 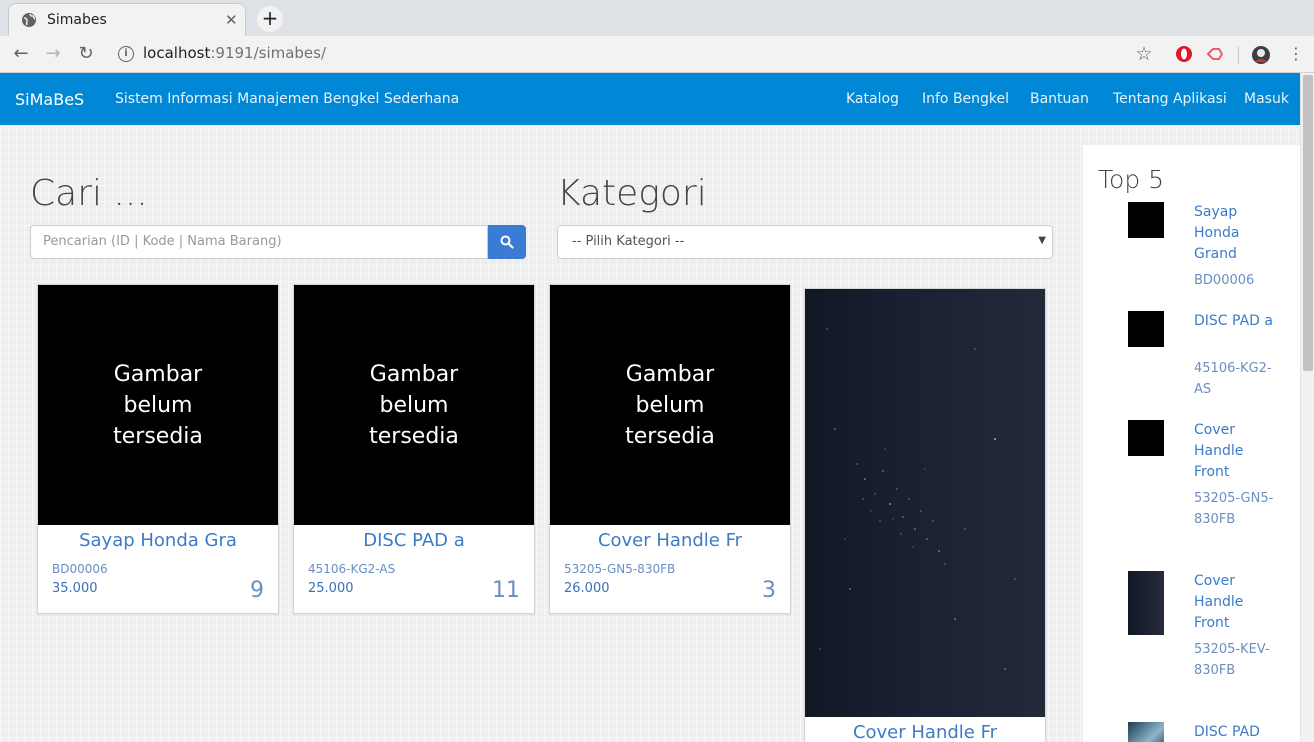 What do you see at coordinates (587, 588) in the screenshot?
I see `product-price: 26.000` at bounding box center [587, 588].